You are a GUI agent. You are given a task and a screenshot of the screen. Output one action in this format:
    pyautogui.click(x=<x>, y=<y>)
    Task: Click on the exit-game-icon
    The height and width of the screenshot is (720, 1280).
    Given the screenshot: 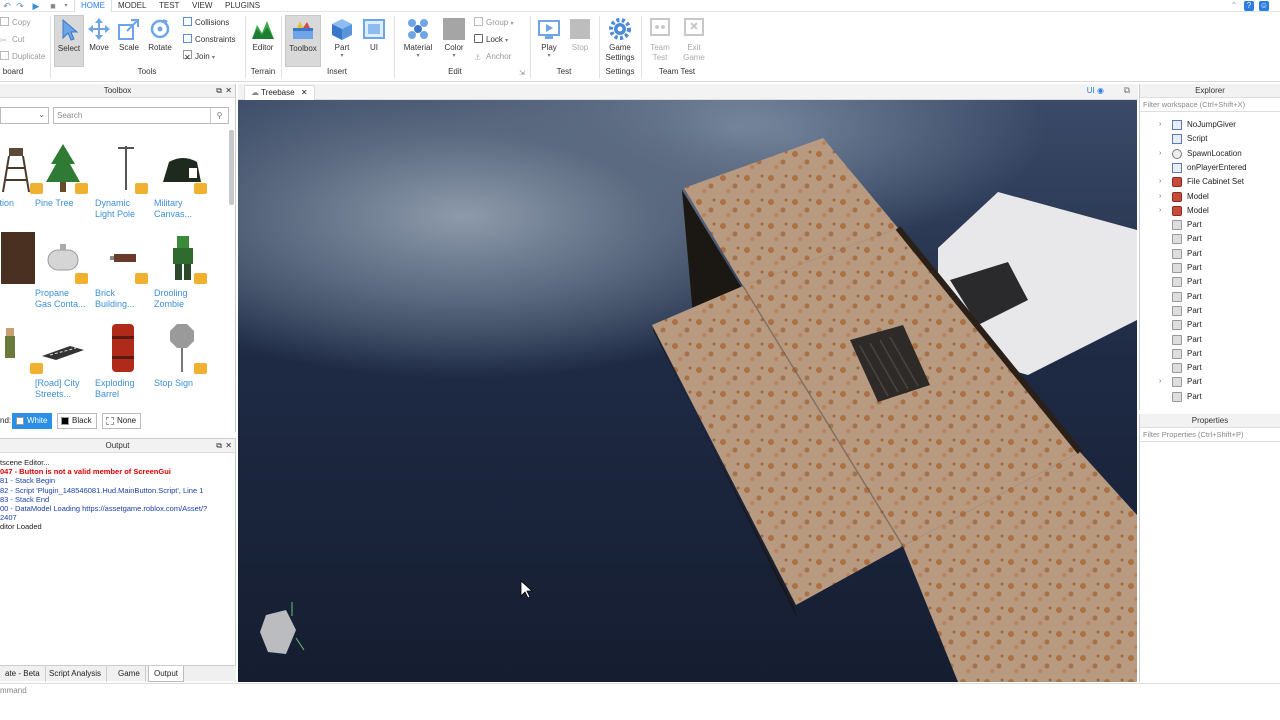 What is the action you would take?
    pyautogui.click(x=694, y=27)
    